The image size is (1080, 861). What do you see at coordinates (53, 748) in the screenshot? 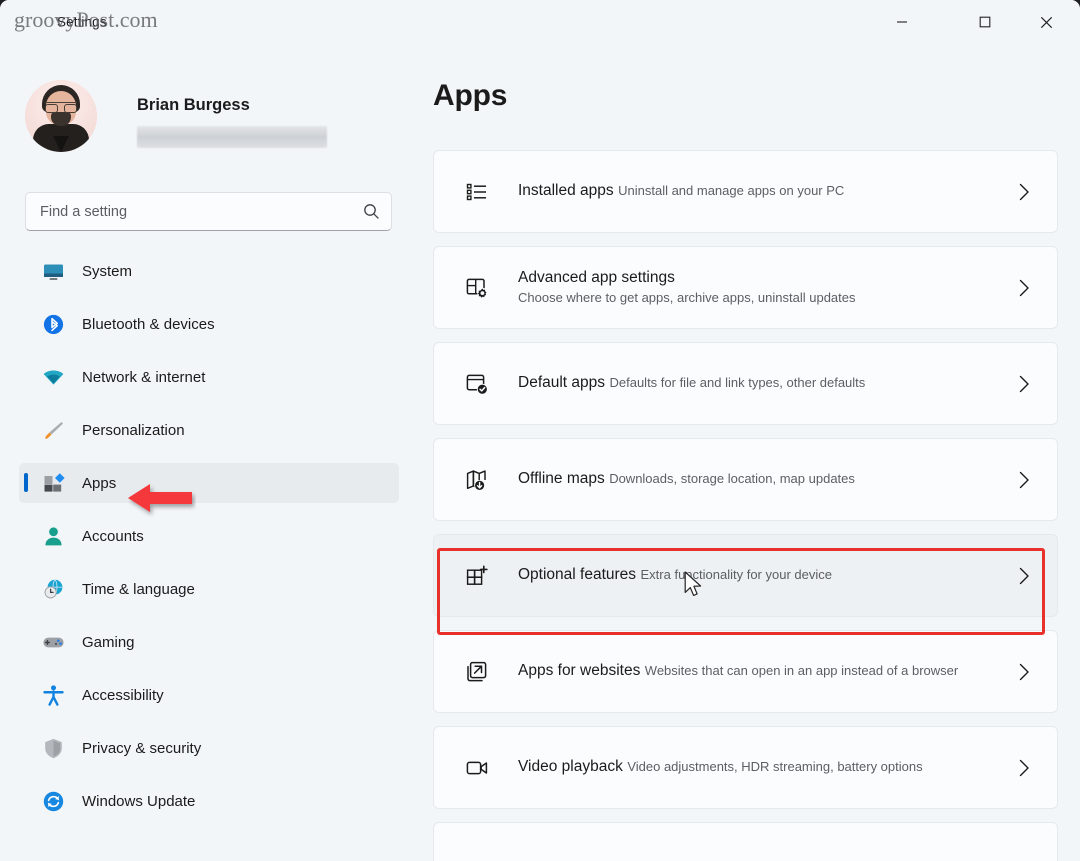
I see `shield-icon` at bounding box center [53, 748].